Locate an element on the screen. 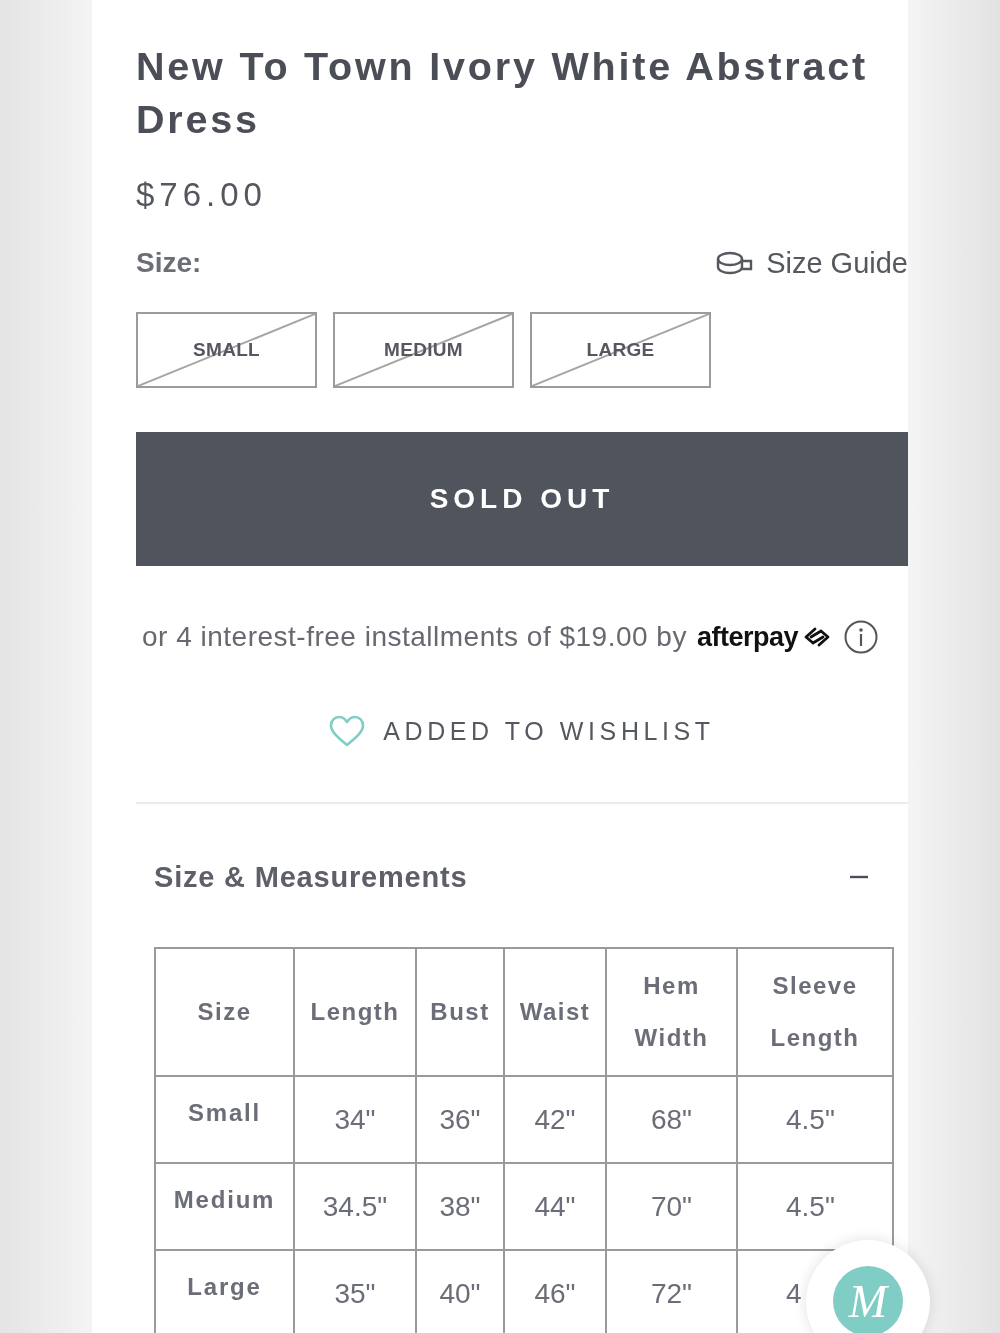 The height and width of the screenshot is (1333, 1000). table-cell: 4.5" is located at coordinates (815, 1119).